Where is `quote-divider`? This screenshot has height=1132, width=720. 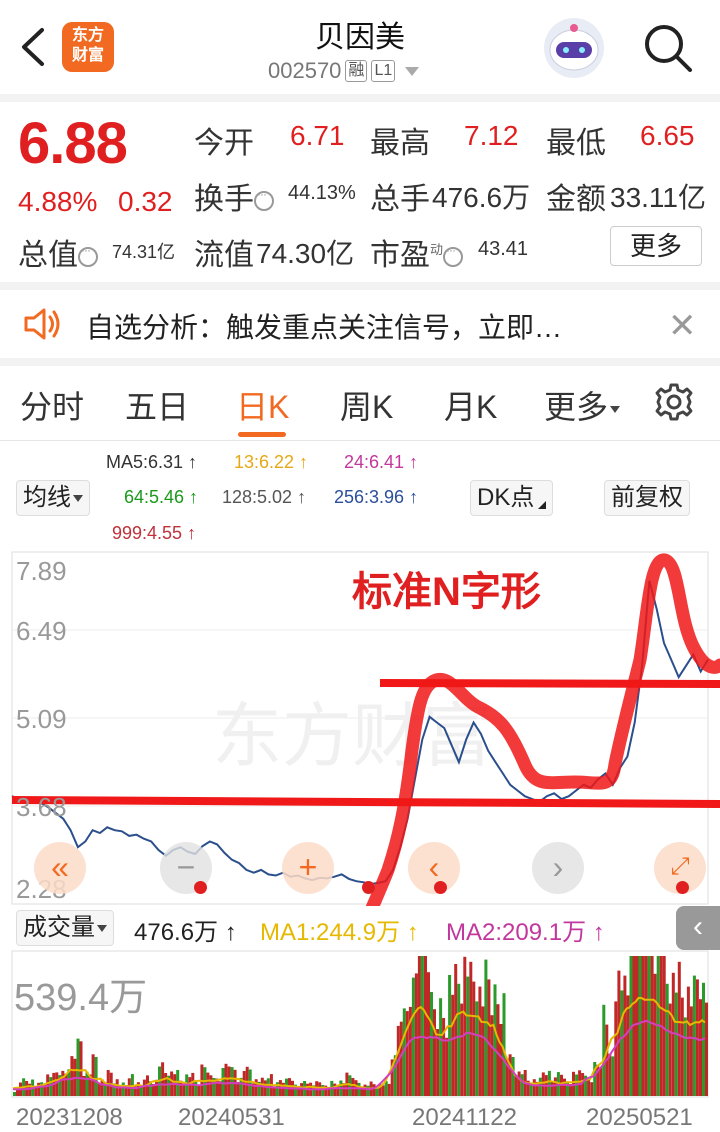
quote-divider is located at coordinates (360, 286).